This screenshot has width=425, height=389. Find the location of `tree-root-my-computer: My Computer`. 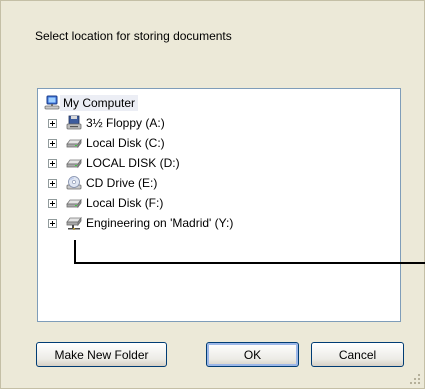

tree-root-my-computer: My Computer is located at coordinates (91, 103).